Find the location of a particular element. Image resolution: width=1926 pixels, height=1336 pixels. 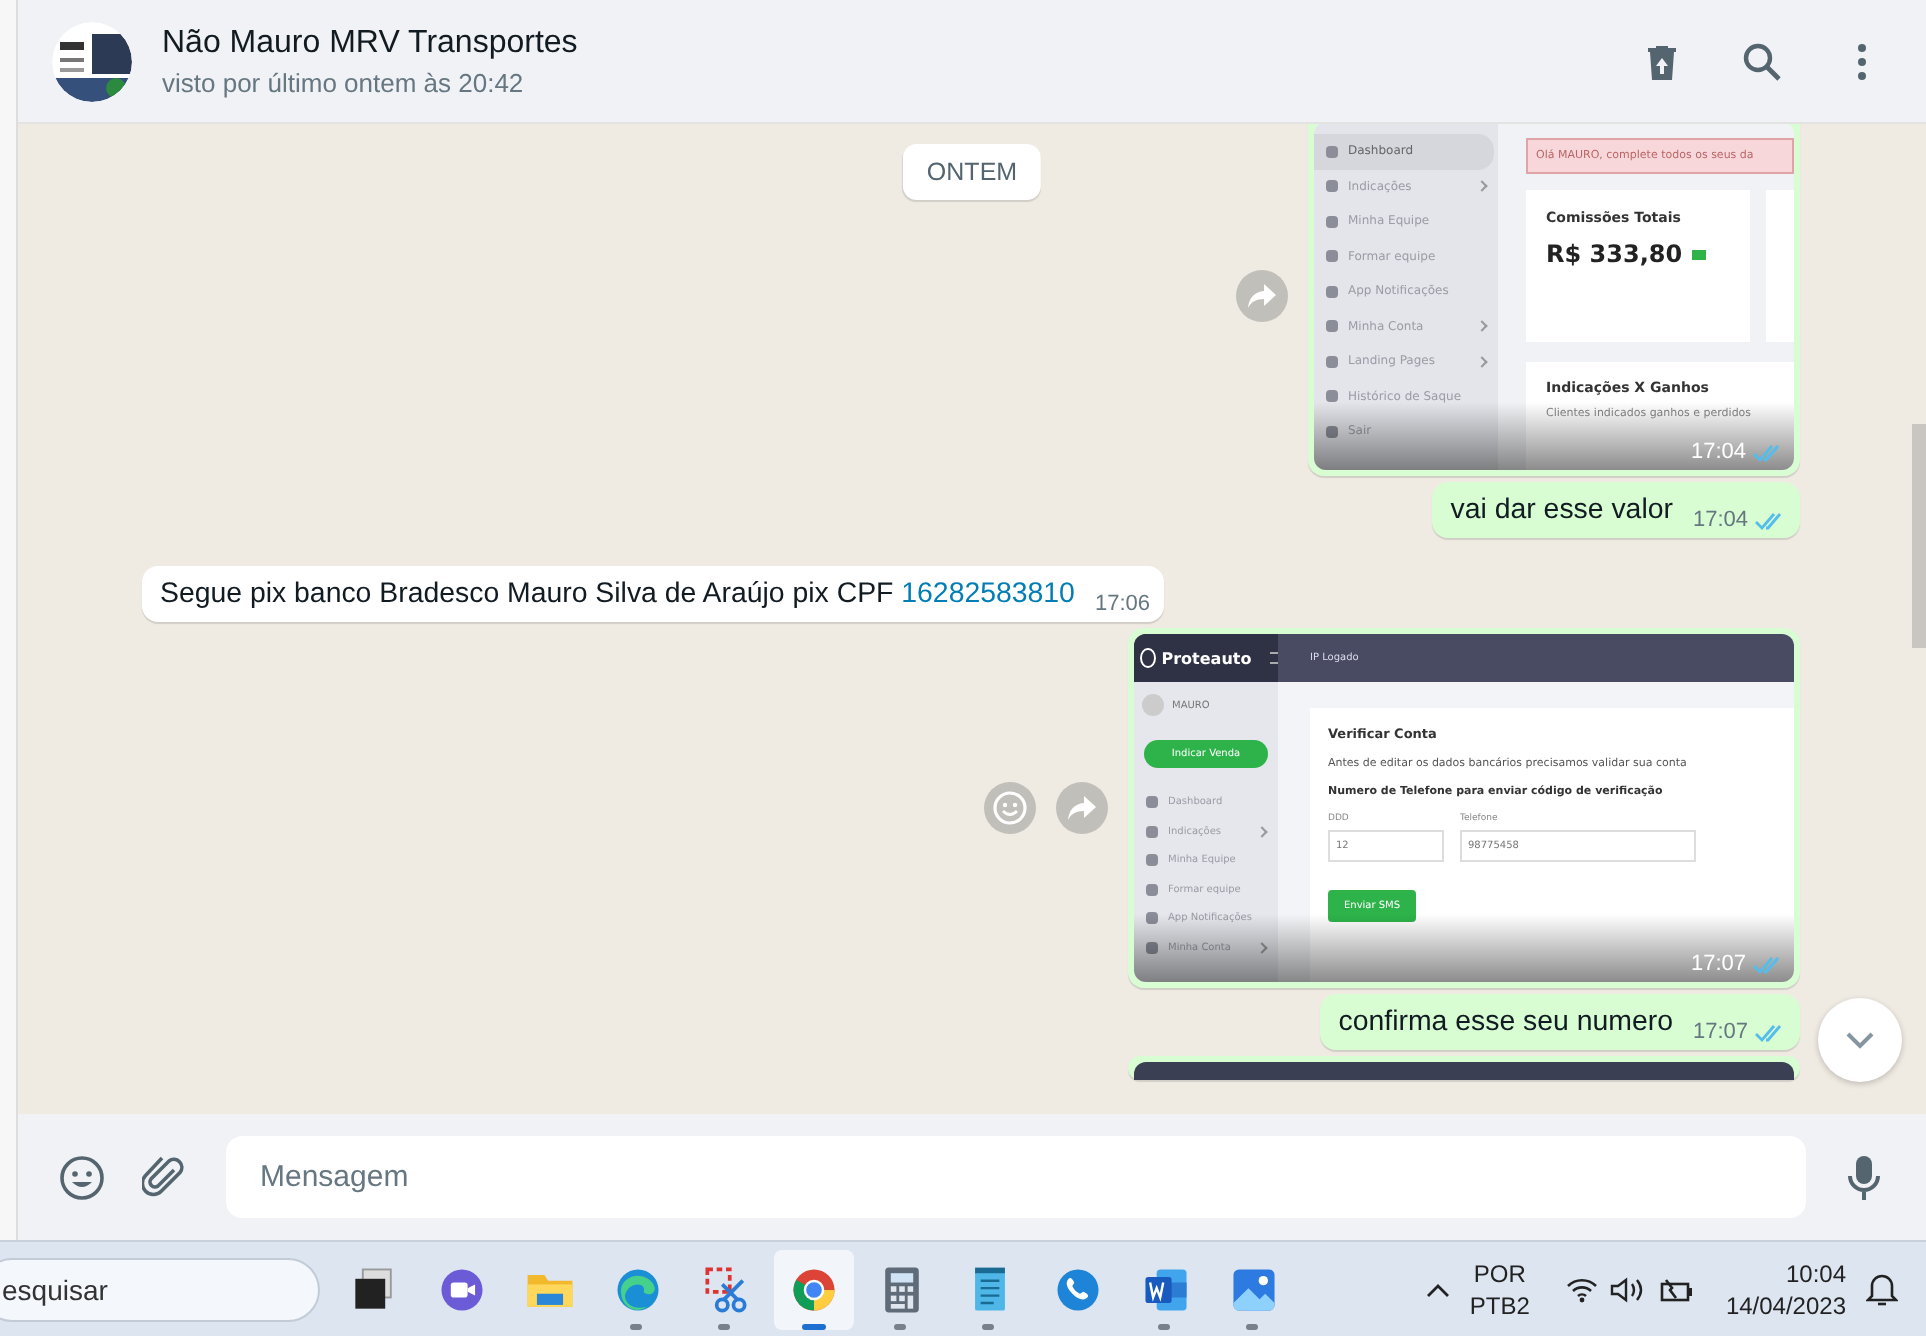

clock-date: 14/04/2023 is located at coordinates (1785, 1305).